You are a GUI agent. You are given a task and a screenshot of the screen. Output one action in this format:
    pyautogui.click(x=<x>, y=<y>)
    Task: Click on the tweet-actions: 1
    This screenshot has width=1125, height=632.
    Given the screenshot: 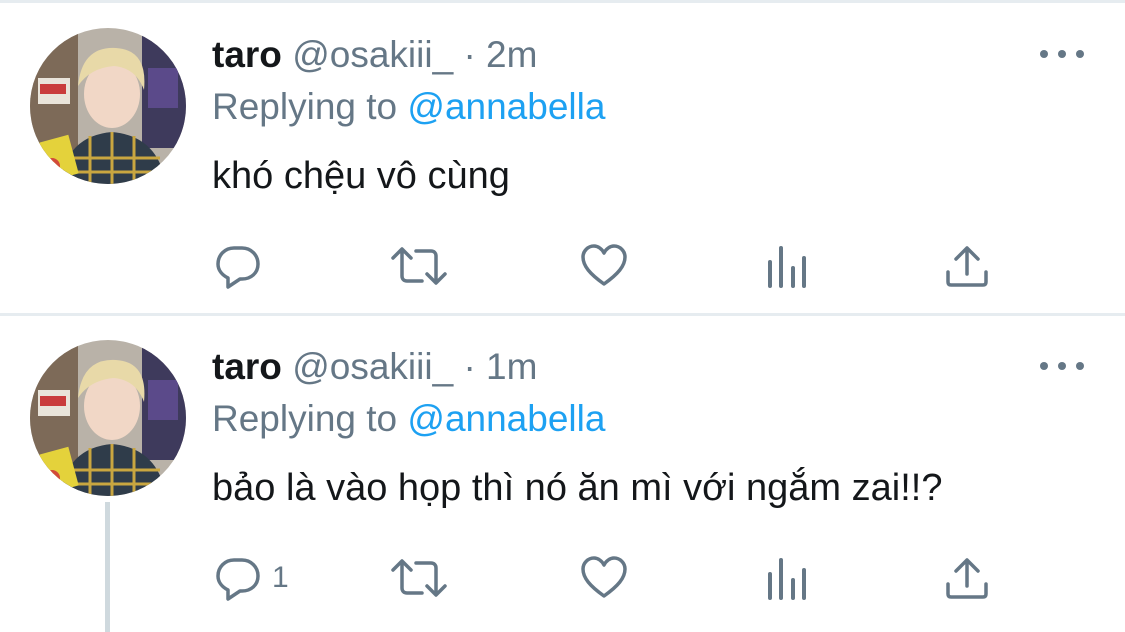 What is the action you would take?
    pyautogui.click(x=562, y=578)
    